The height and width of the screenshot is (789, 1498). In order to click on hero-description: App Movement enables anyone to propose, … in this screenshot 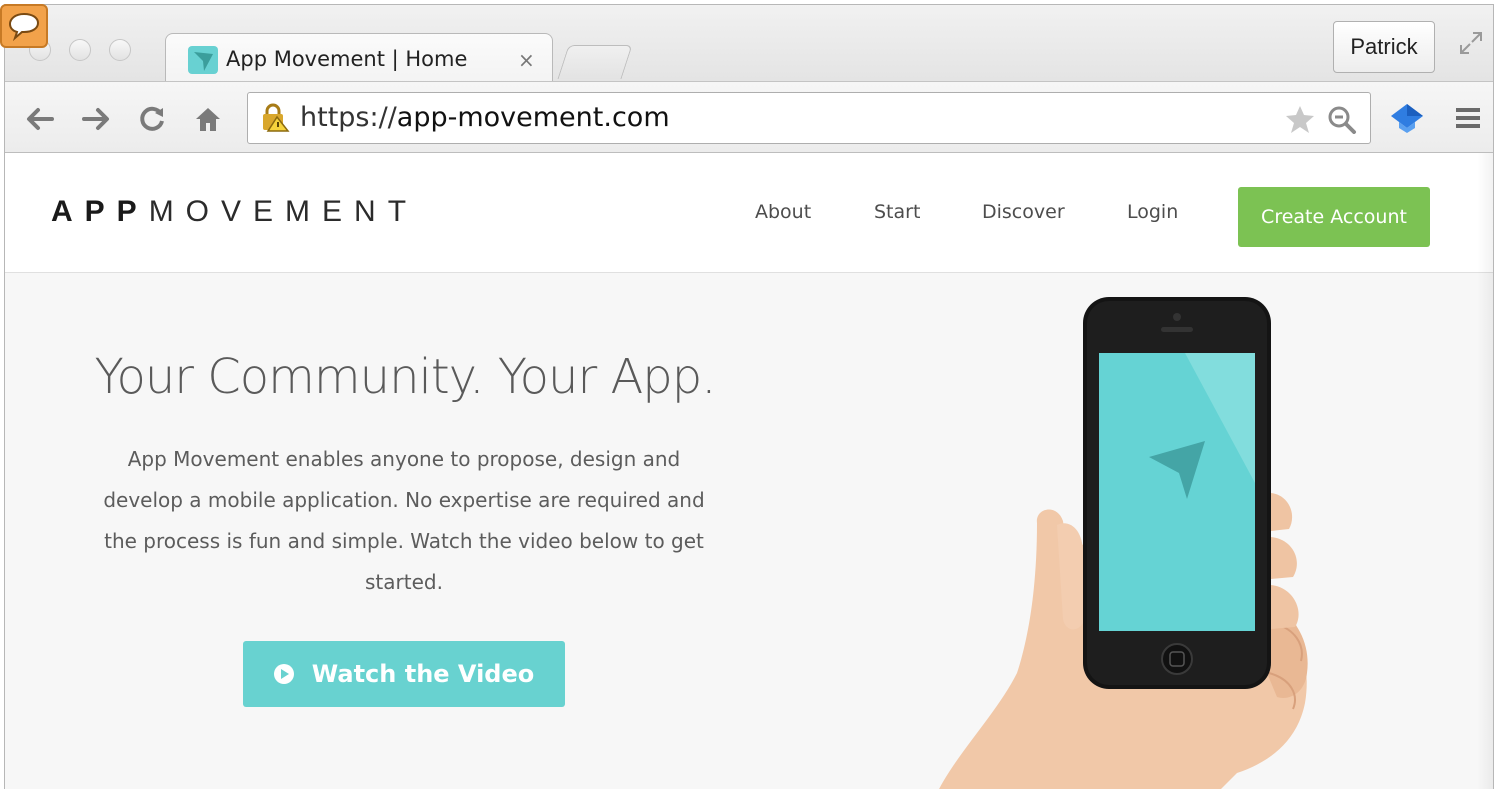, I will do `click(404, 520)`.